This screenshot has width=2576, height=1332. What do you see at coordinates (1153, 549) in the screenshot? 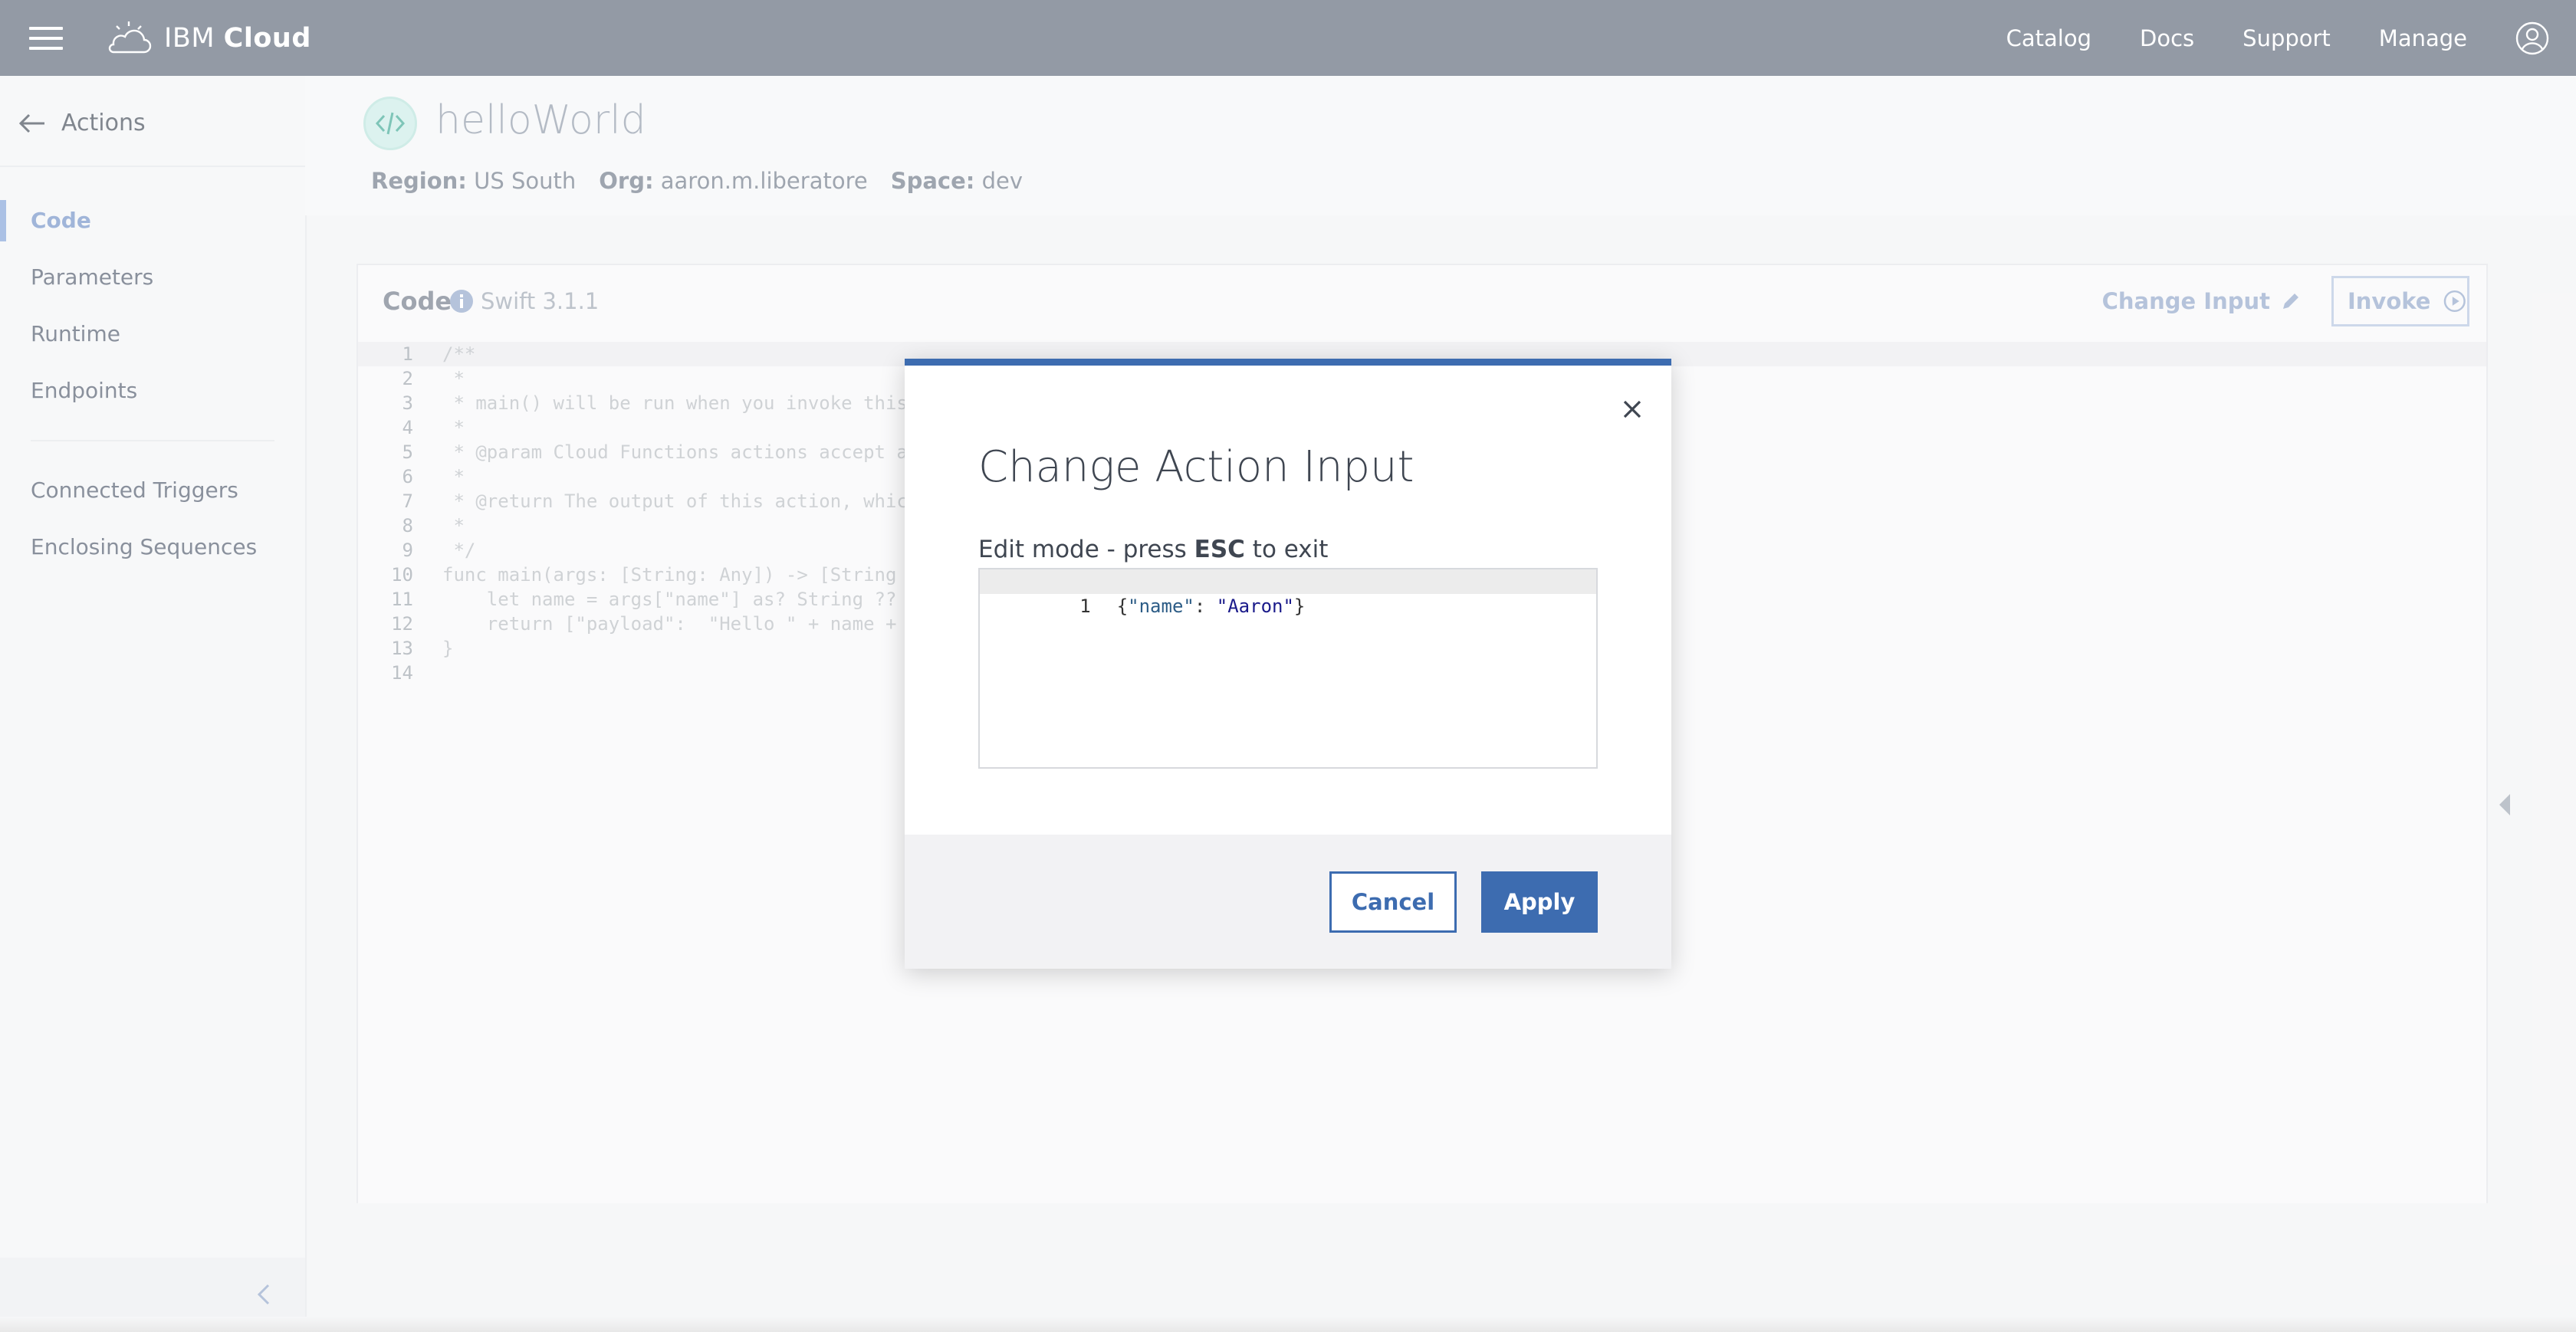
I see `edit-mode-hint: Edit mode - press ESC to exit` at bounding box center [1153, 549].